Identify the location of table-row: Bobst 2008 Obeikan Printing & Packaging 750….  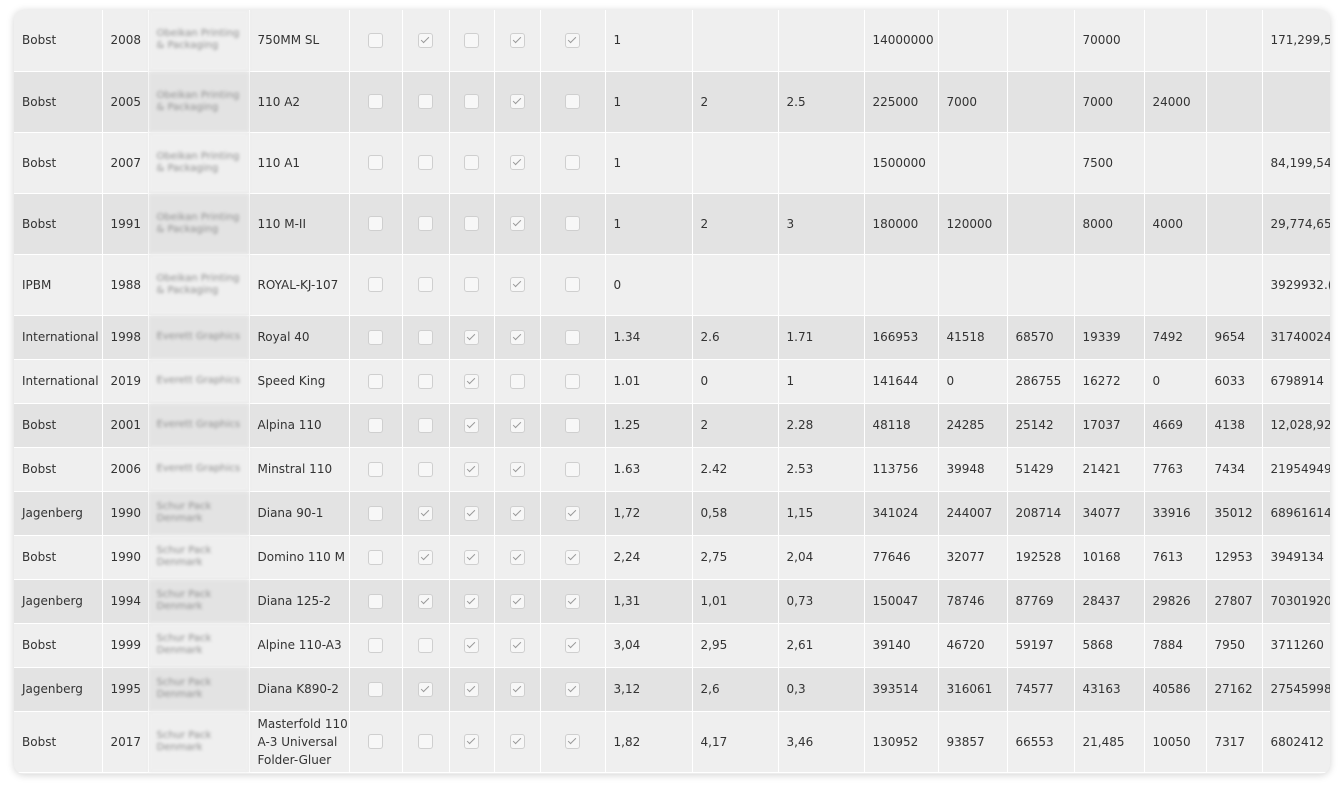
(672, 41).